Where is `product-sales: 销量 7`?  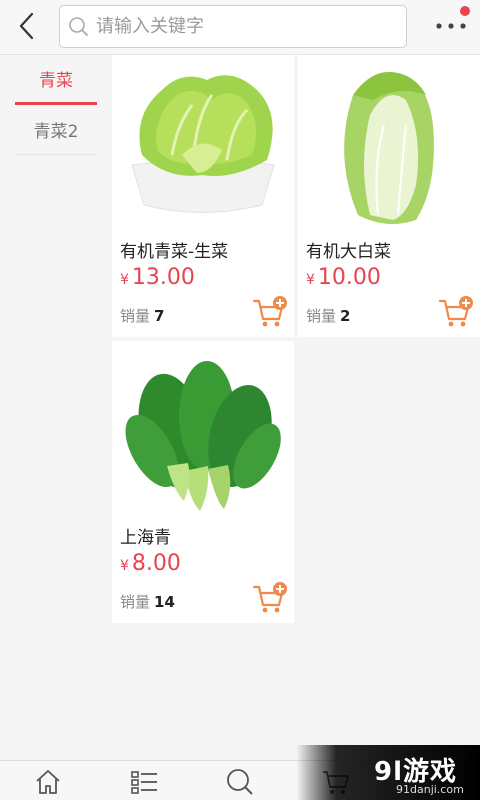 product-sales: 销量 7 is located at coordinates (142, 315).